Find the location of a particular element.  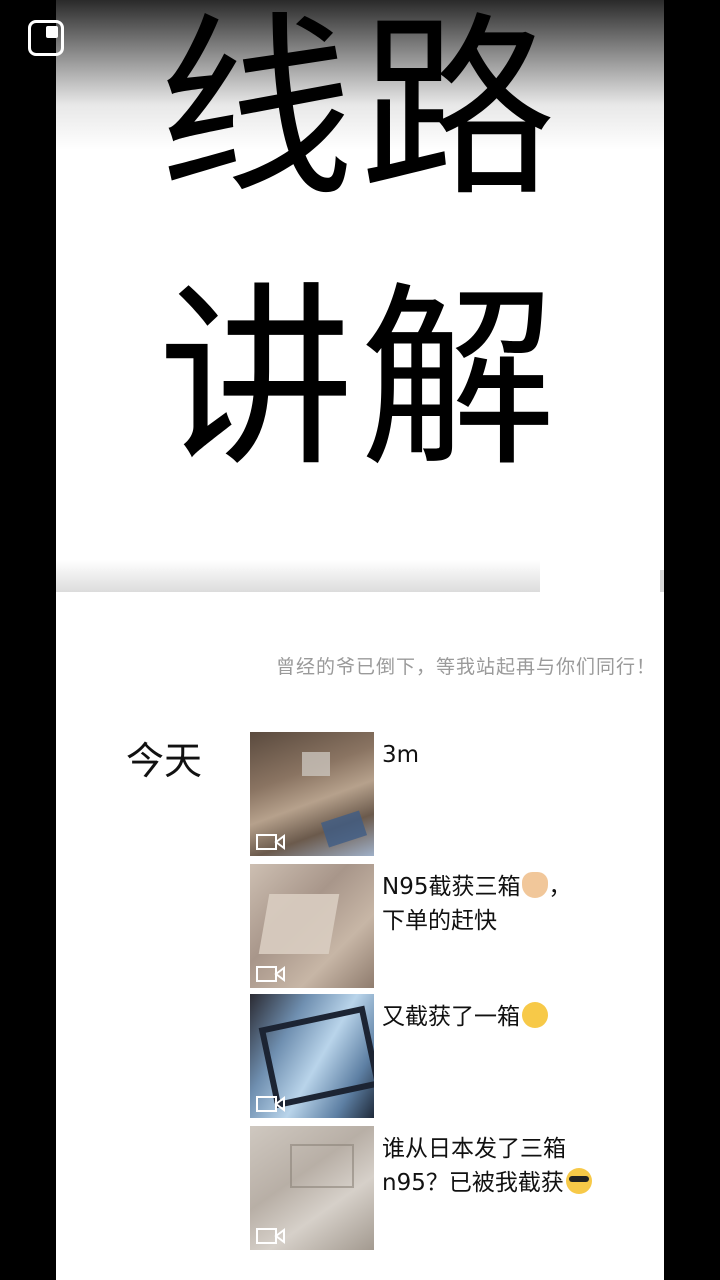

day-label: 今天 is located at coordinates (164, 761).